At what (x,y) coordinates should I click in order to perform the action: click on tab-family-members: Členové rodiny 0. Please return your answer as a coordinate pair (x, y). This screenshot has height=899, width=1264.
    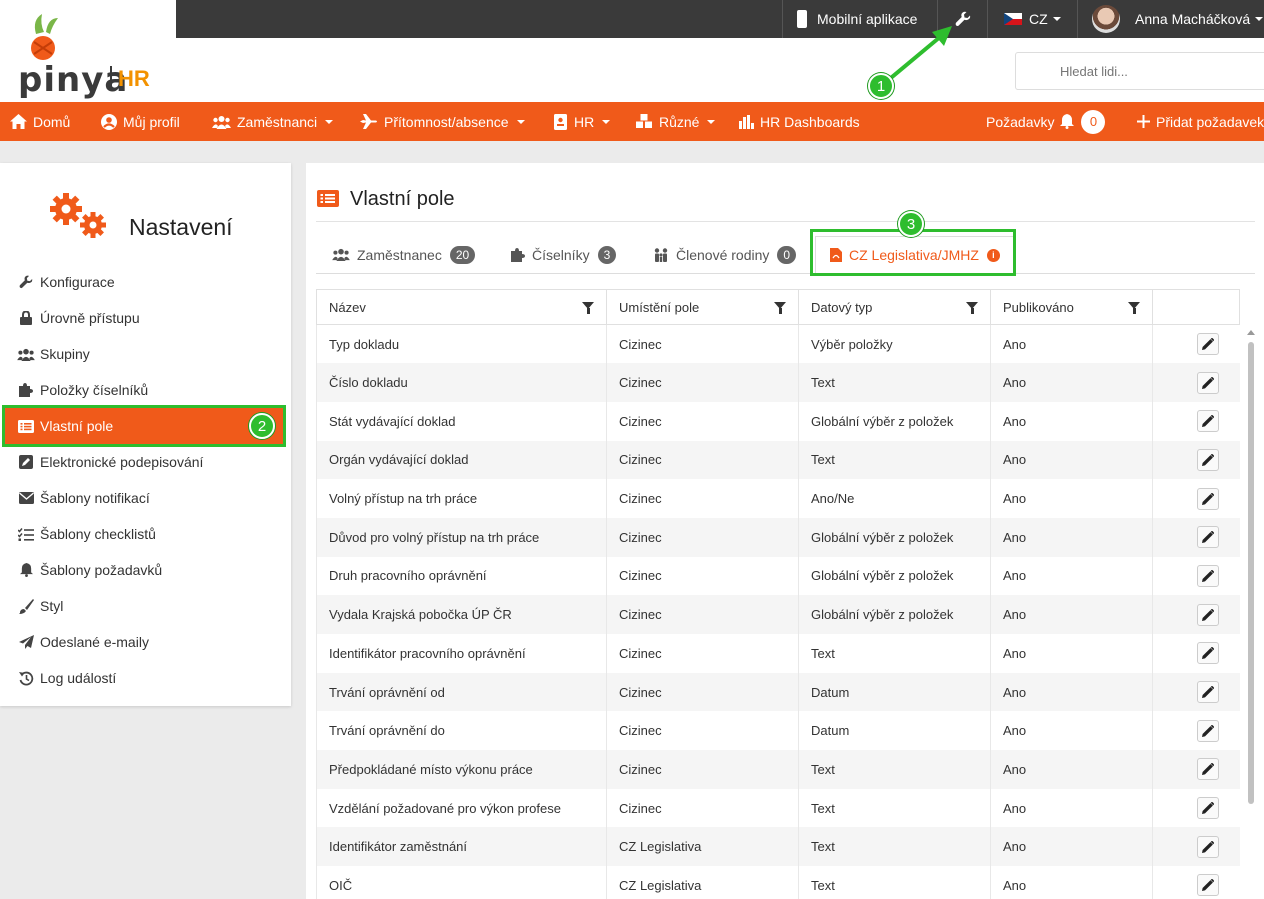
    Looking at the image, I should click on (725, 254).